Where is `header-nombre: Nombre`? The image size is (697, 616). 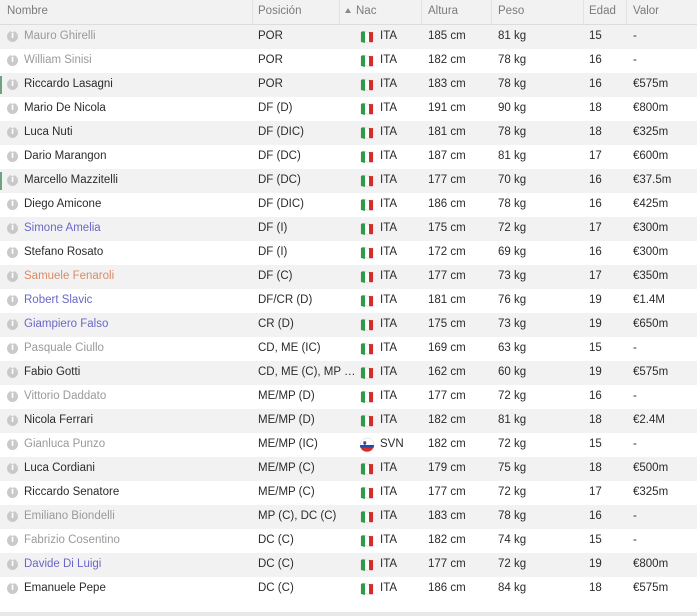
header-nombre: Nombre is located at coordinates (27, 11).